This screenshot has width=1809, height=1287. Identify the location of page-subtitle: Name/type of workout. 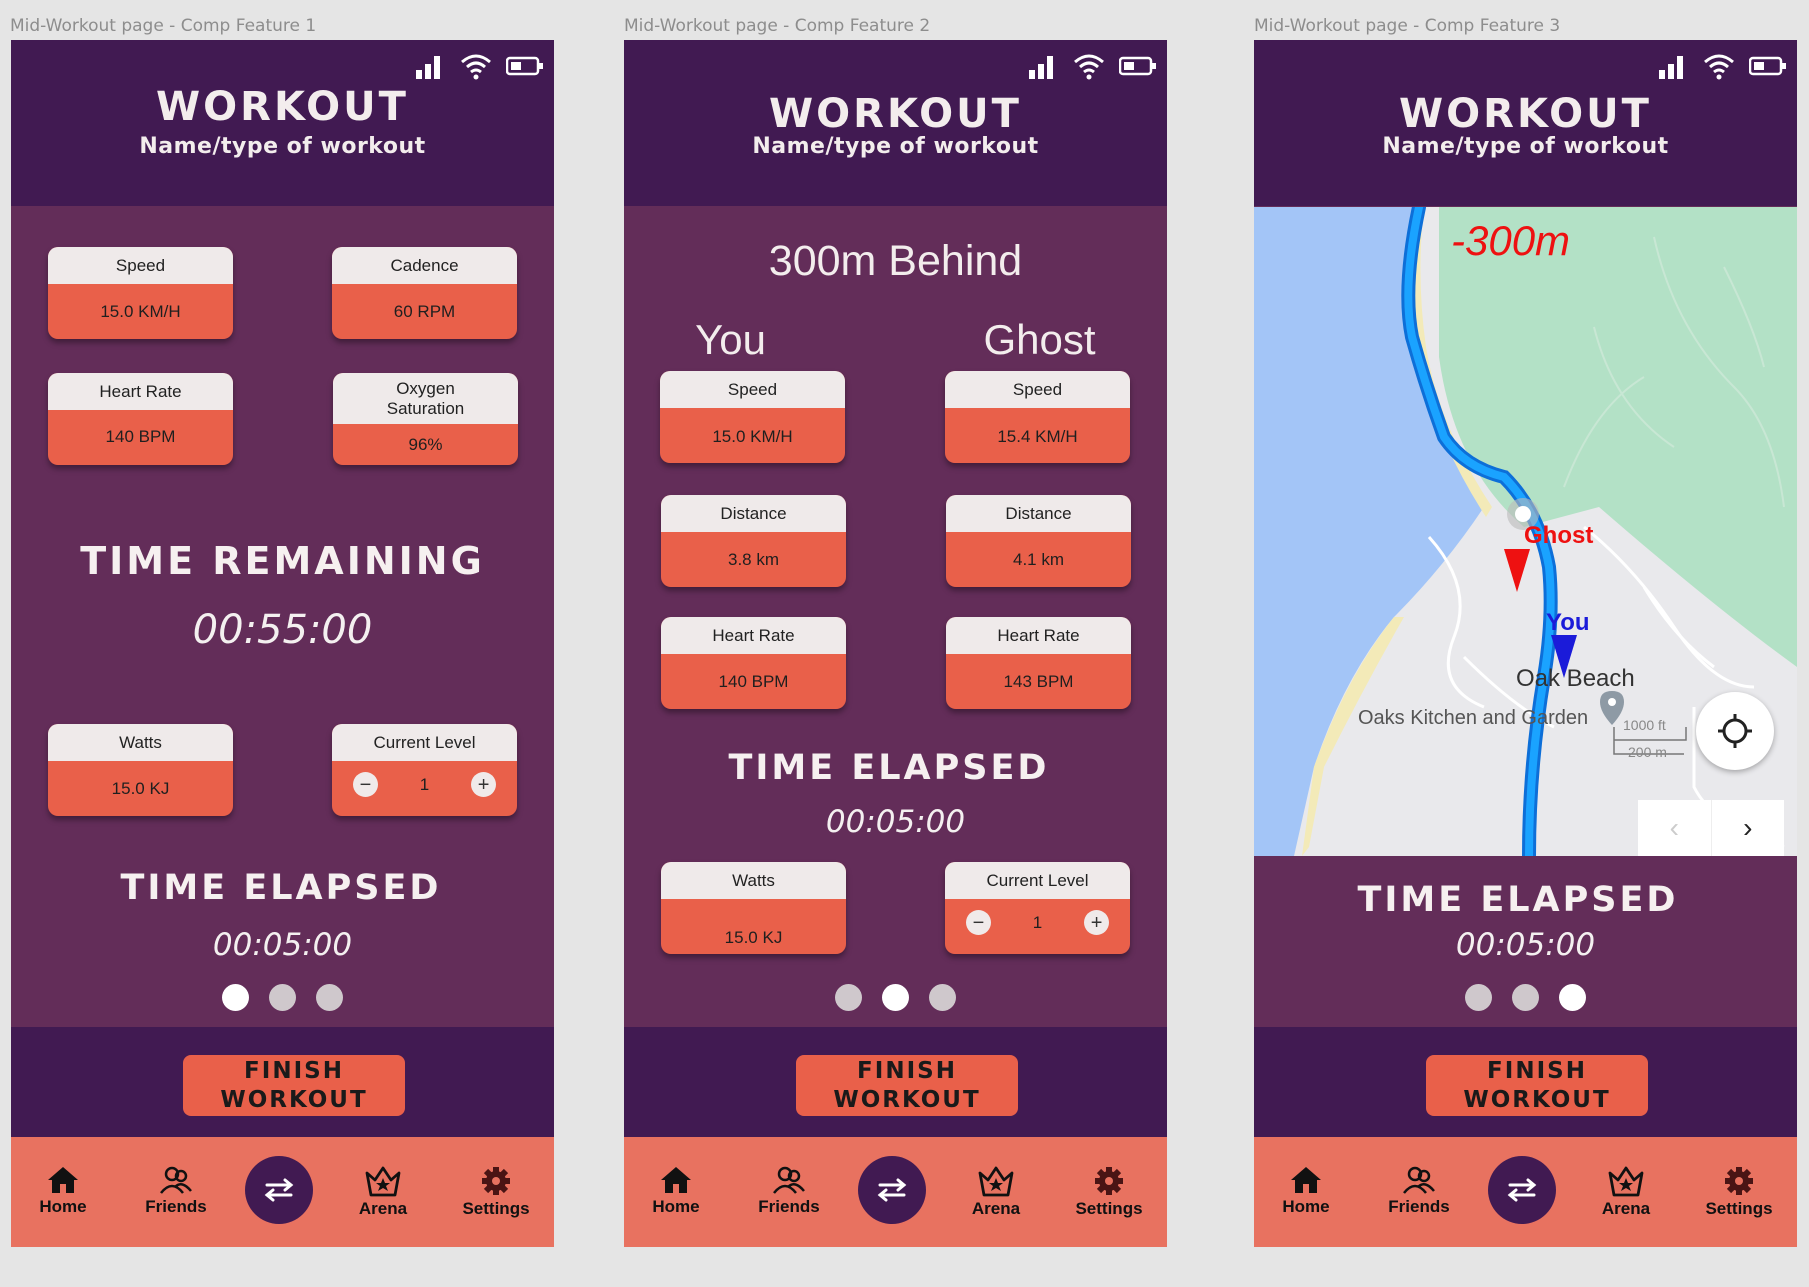
(282, 146).